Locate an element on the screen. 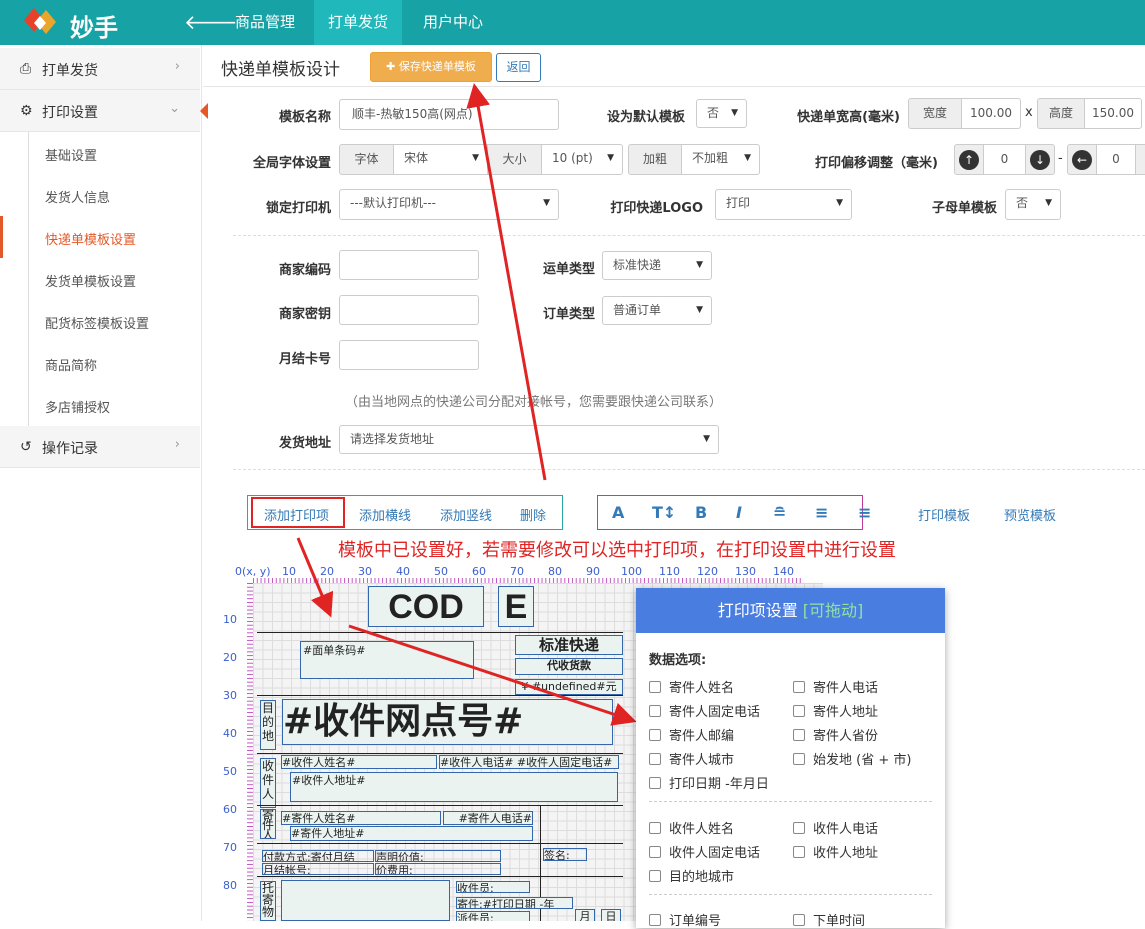 Image resolution: width=1145 pixels, height=929 pixels. preview-template-link: 预览模板 is located at coordinates (1030, 514).